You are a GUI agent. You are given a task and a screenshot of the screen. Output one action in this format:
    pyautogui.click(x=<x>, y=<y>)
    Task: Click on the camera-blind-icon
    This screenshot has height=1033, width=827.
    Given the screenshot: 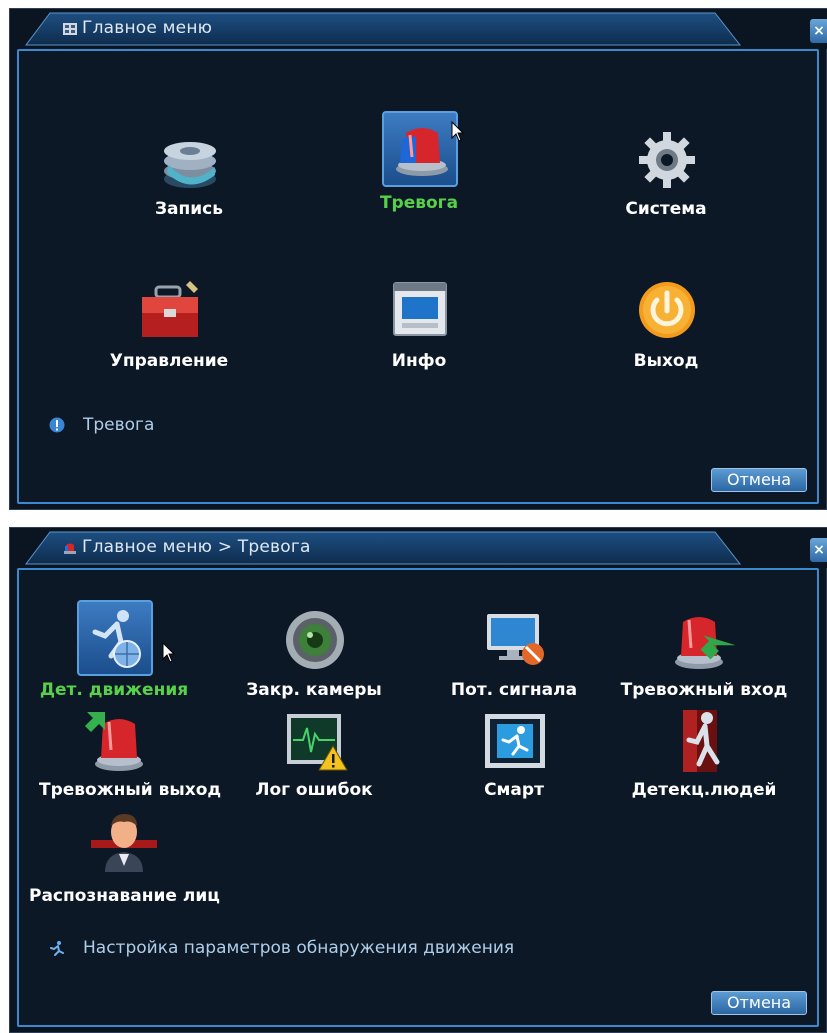 What is the action you would take?
    pyautogui.click(x=315, y=640)
    